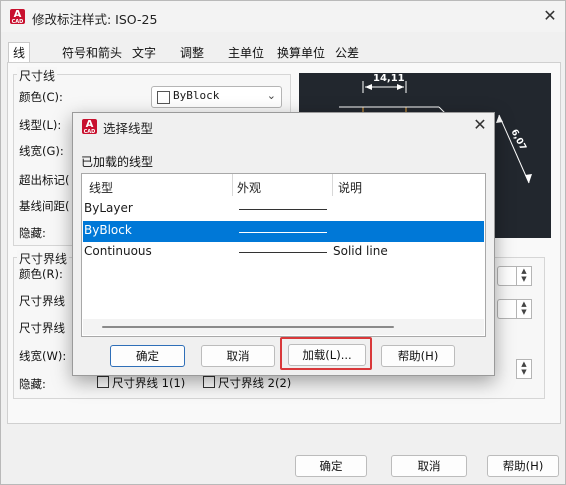 The height and width of the screenshot is (485, 566). I want to click on ext-offset-input, so click(507, 309).